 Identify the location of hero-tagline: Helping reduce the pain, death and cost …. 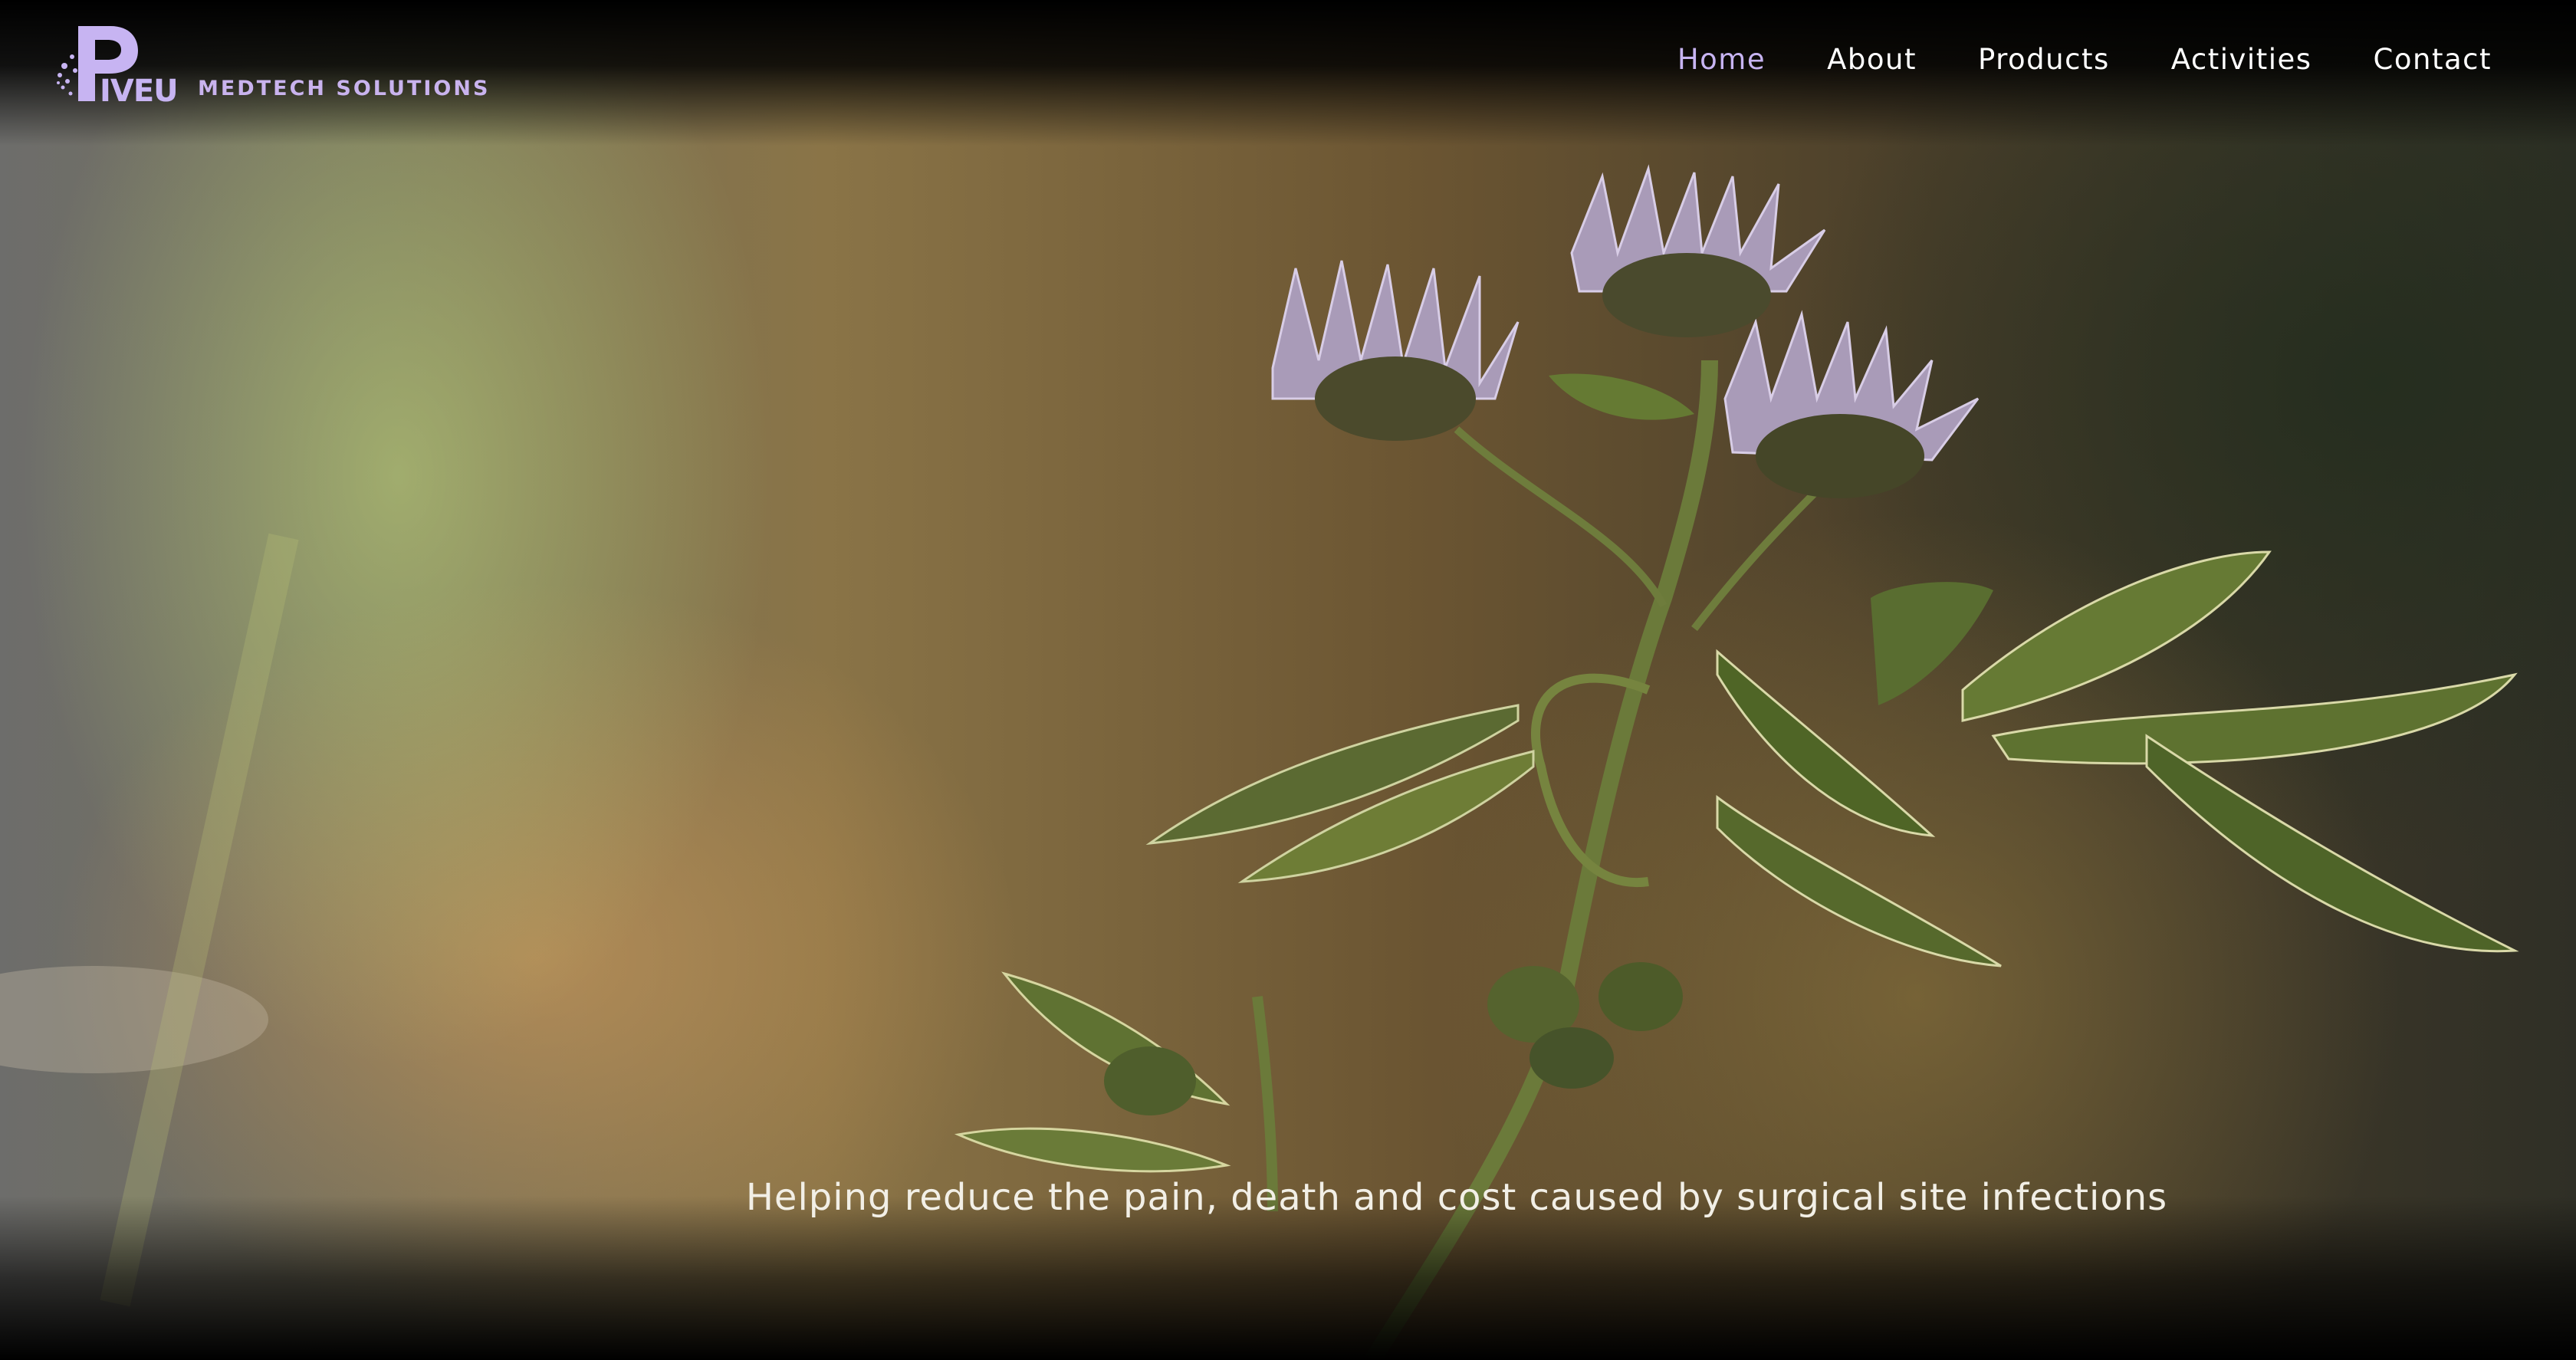
(1457, 1197).